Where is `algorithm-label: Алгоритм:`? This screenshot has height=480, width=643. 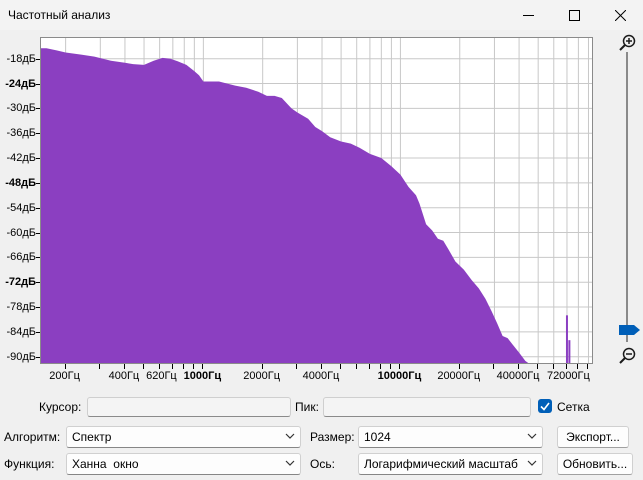 algorithm-label: Алгоритм: is located at coordinates (32, 437).